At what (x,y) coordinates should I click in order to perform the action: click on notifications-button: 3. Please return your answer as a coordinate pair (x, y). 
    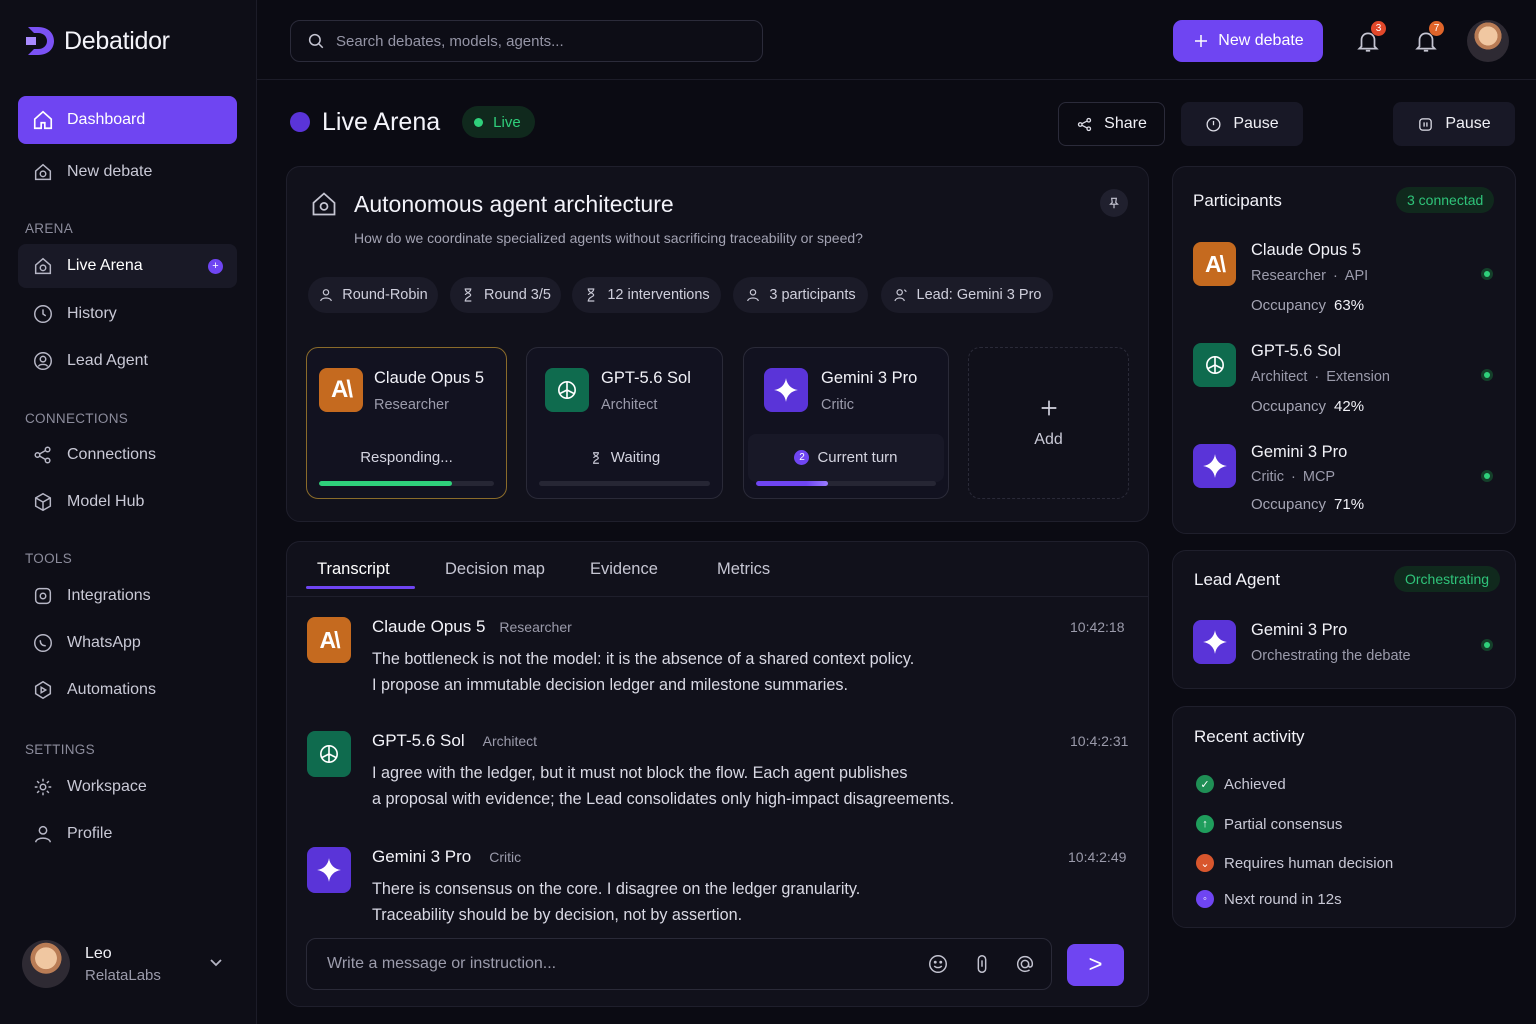
    Looking at the image, I should click on (1370, 38).